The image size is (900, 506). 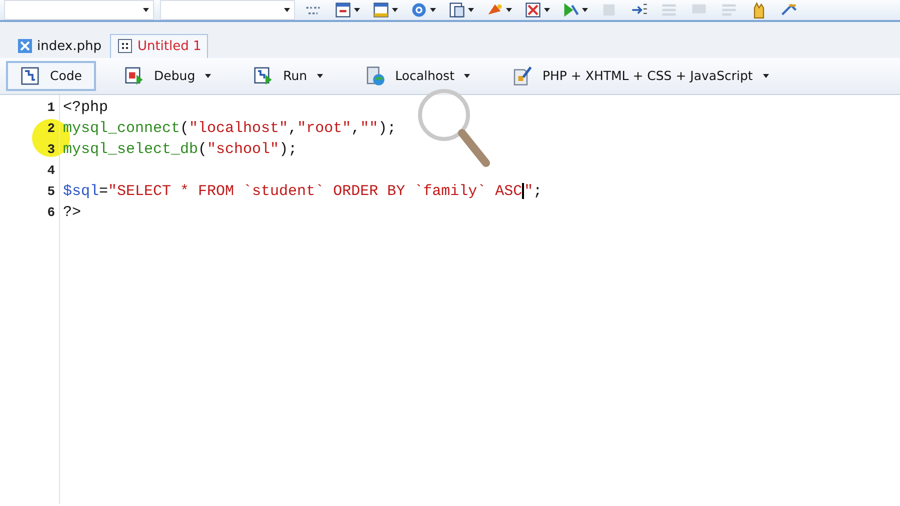 I want to click on line-number: 2, so click(x=50, y=129).